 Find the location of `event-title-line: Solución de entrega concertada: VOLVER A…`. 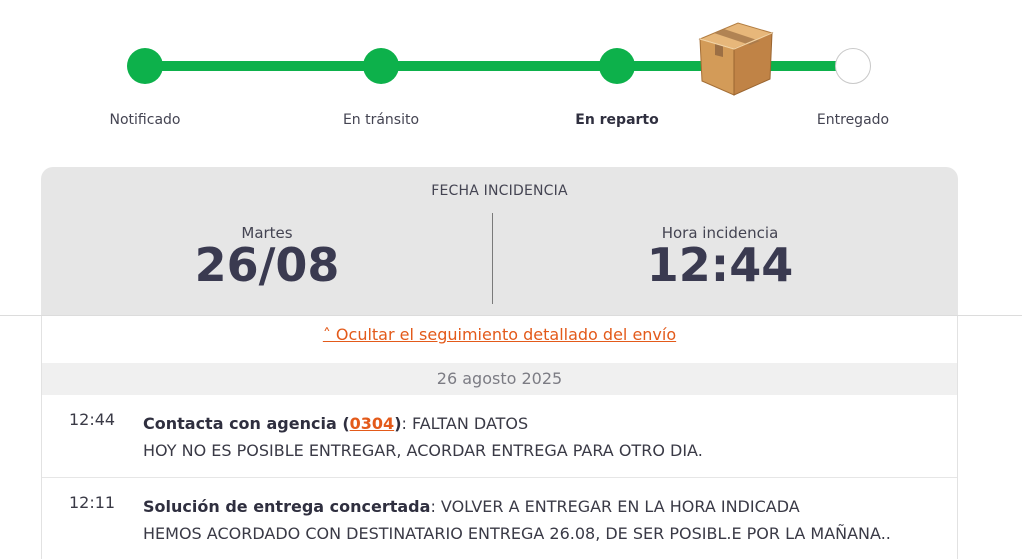

event-title-line: Solución de entrega concertada: VOLVER A… is located at coordinates (517, 506).